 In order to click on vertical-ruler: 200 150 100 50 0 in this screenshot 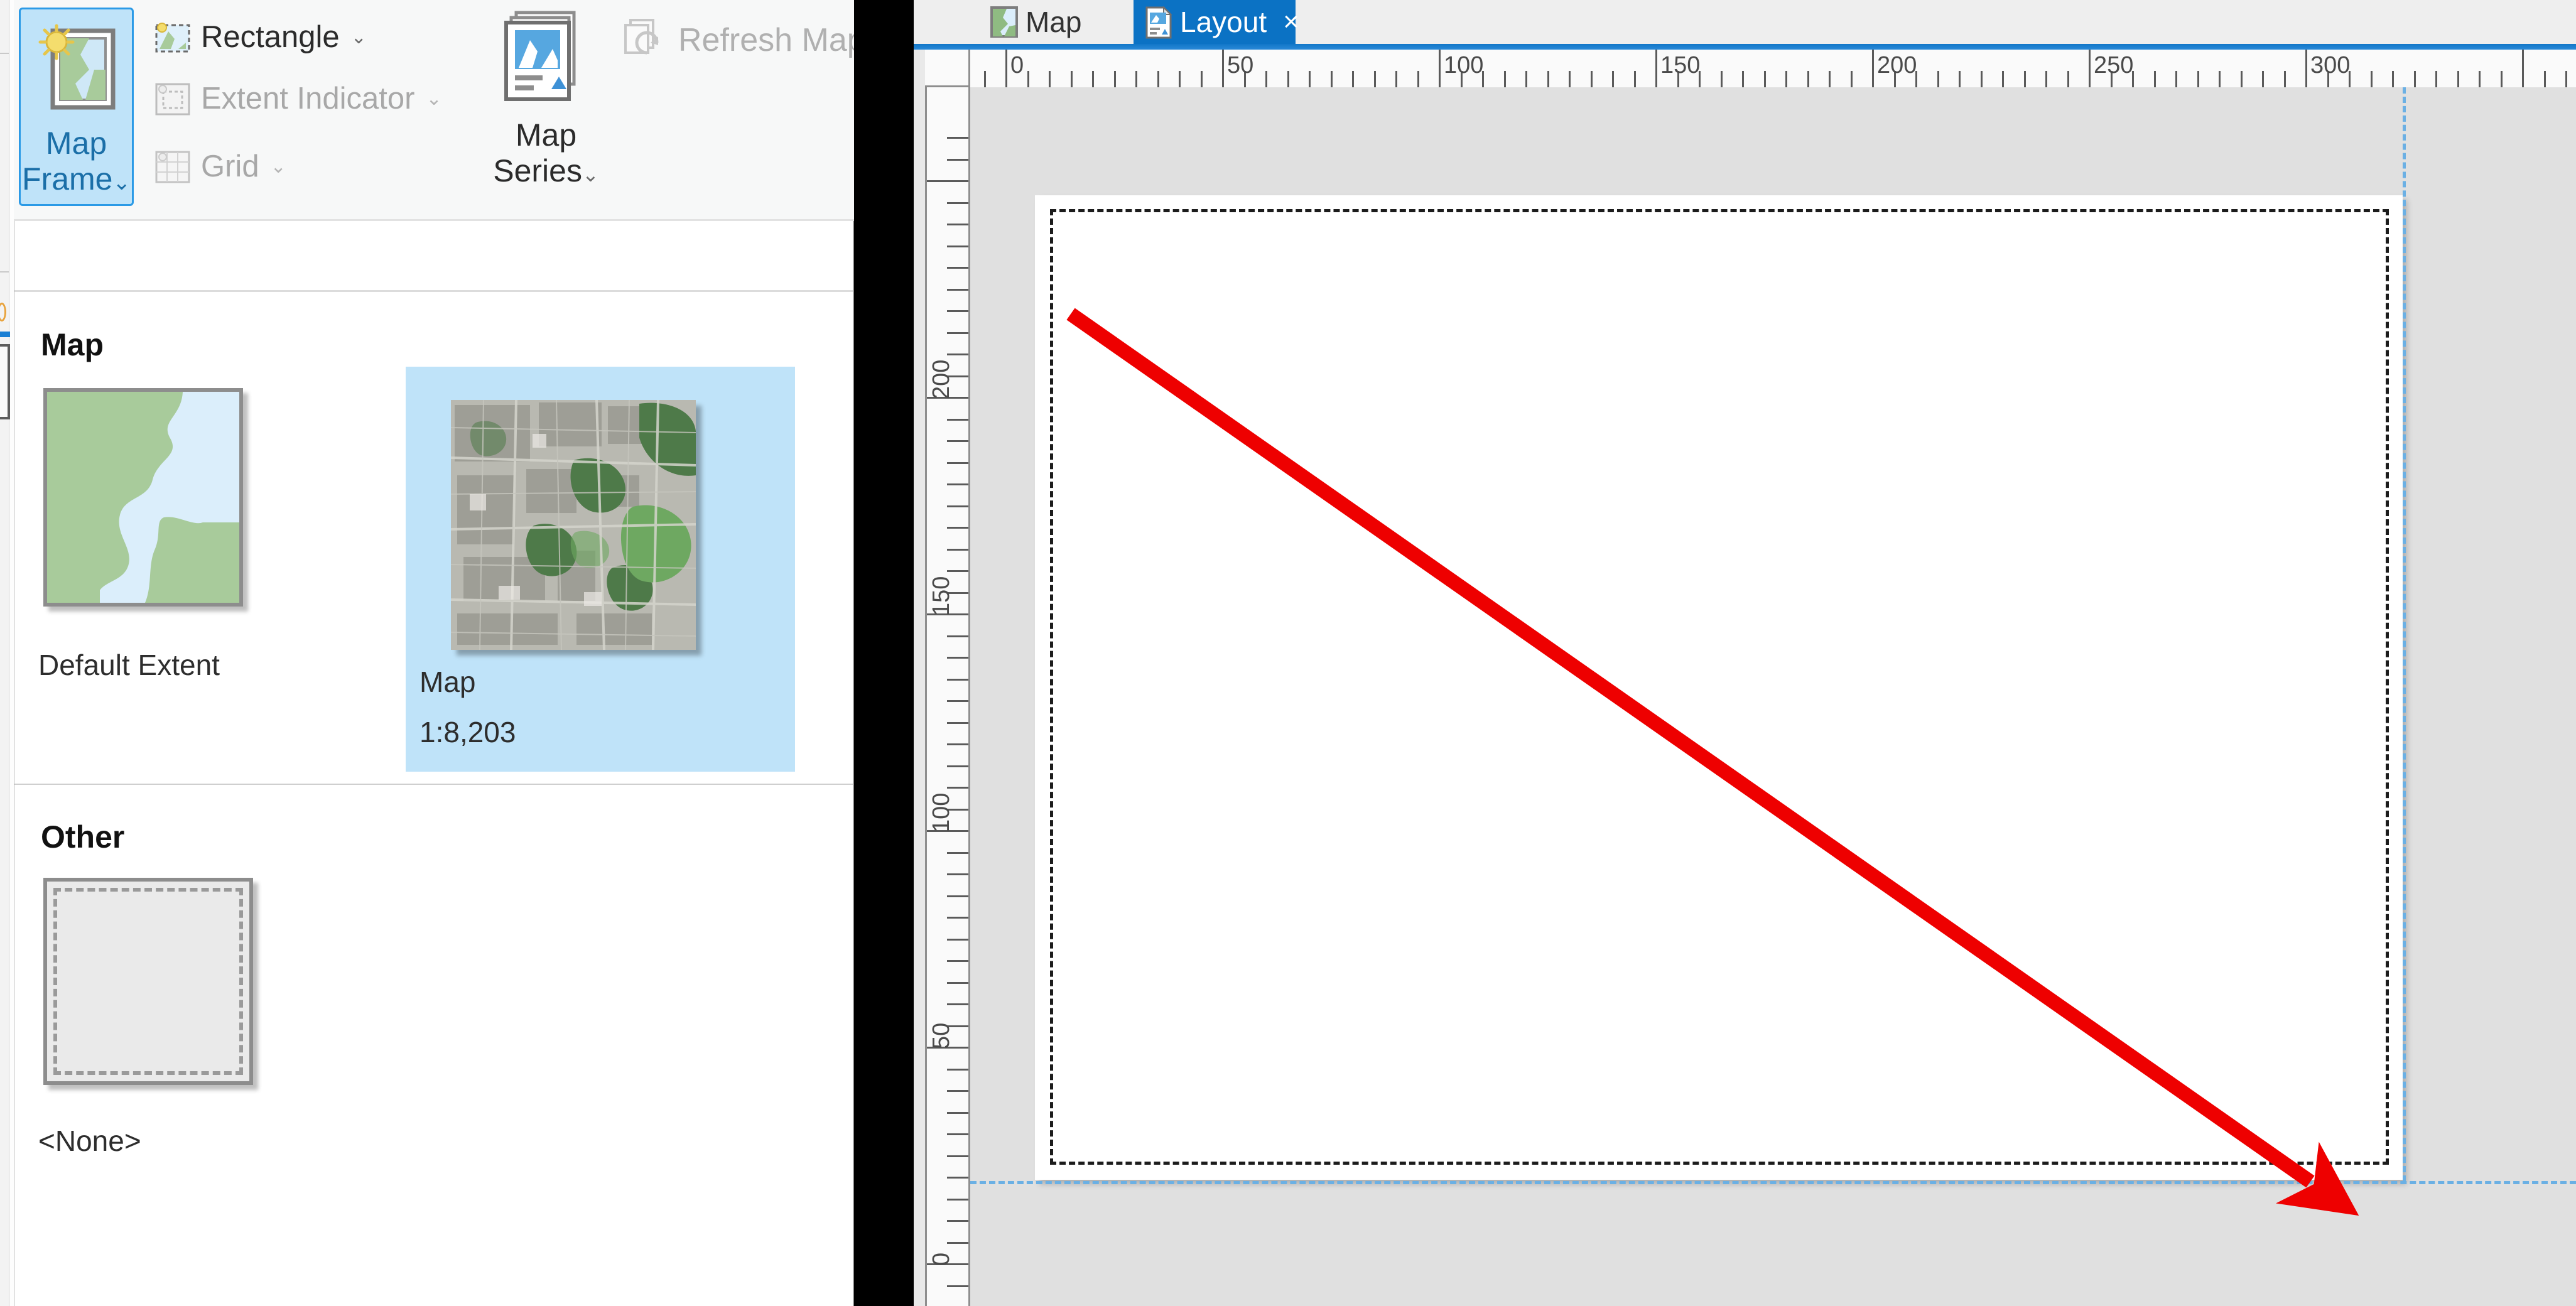, I will do `click(947, 696)`.